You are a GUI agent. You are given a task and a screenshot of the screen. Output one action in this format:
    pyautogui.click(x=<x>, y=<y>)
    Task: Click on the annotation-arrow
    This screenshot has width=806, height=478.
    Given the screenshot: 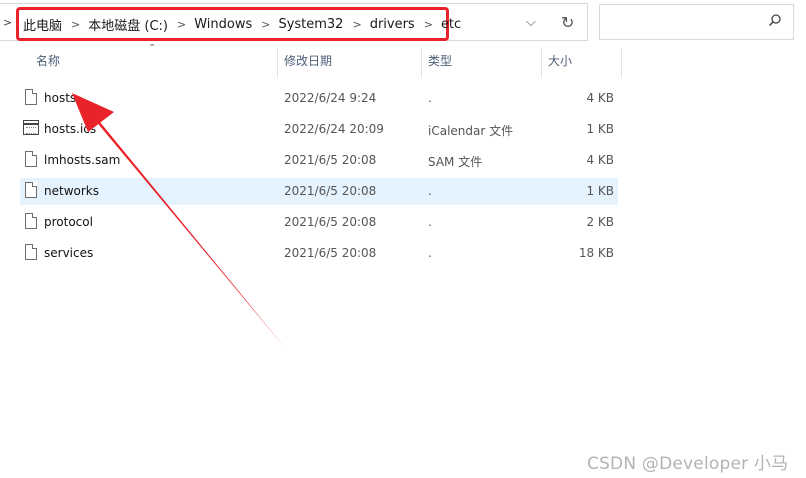 What is the action you would take?
    pyautogui.click(x=179, y=221)
    